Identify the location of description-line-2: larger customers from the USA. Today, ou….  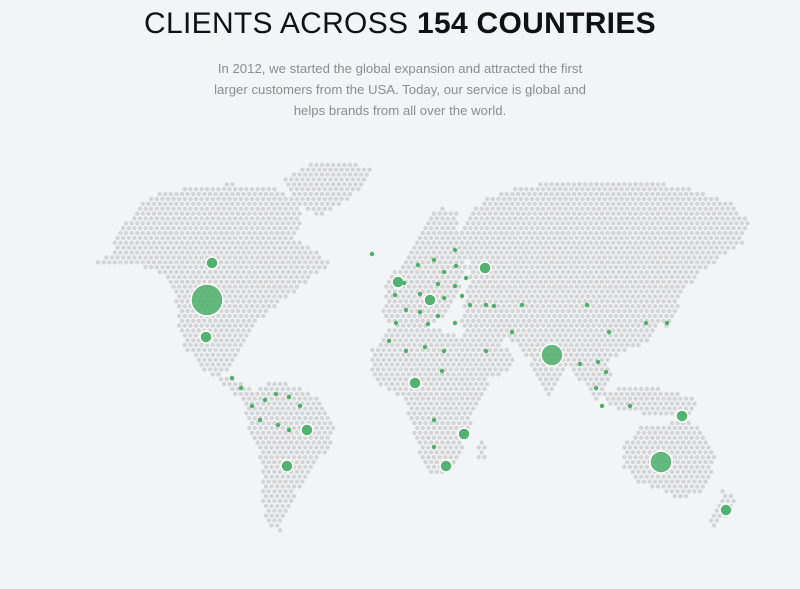
(400, 89).